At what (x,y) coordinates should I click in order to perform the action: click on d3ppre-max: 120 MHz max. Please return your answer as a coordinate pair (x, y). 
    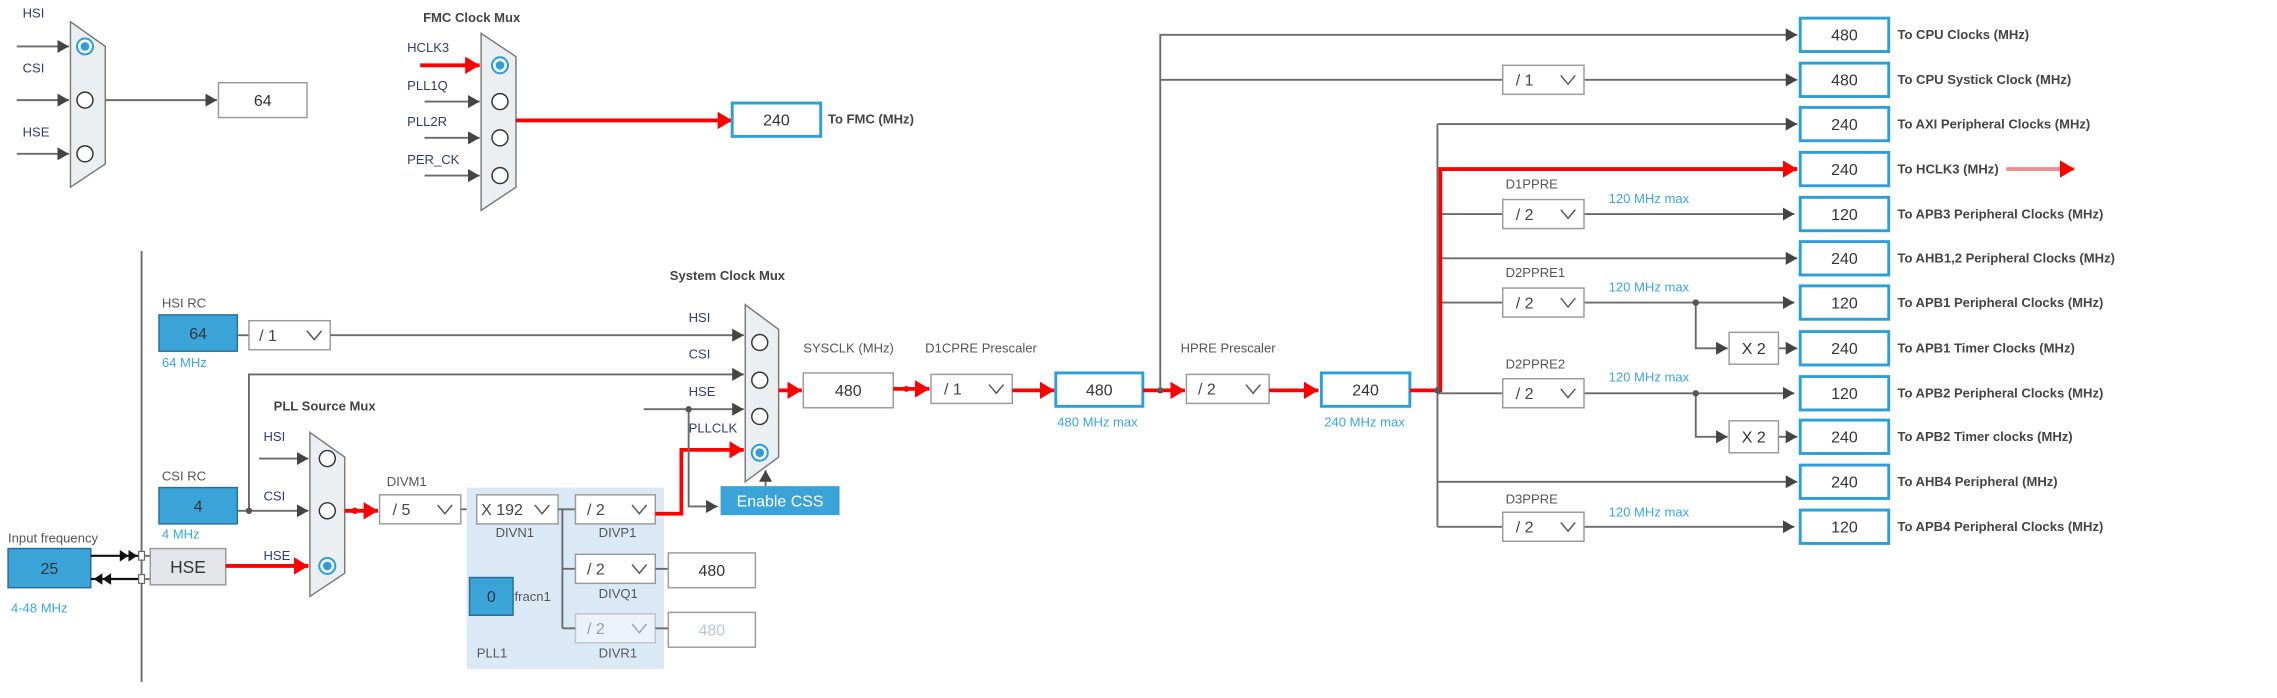
    Looking at the image, I should click on (1649, 512).